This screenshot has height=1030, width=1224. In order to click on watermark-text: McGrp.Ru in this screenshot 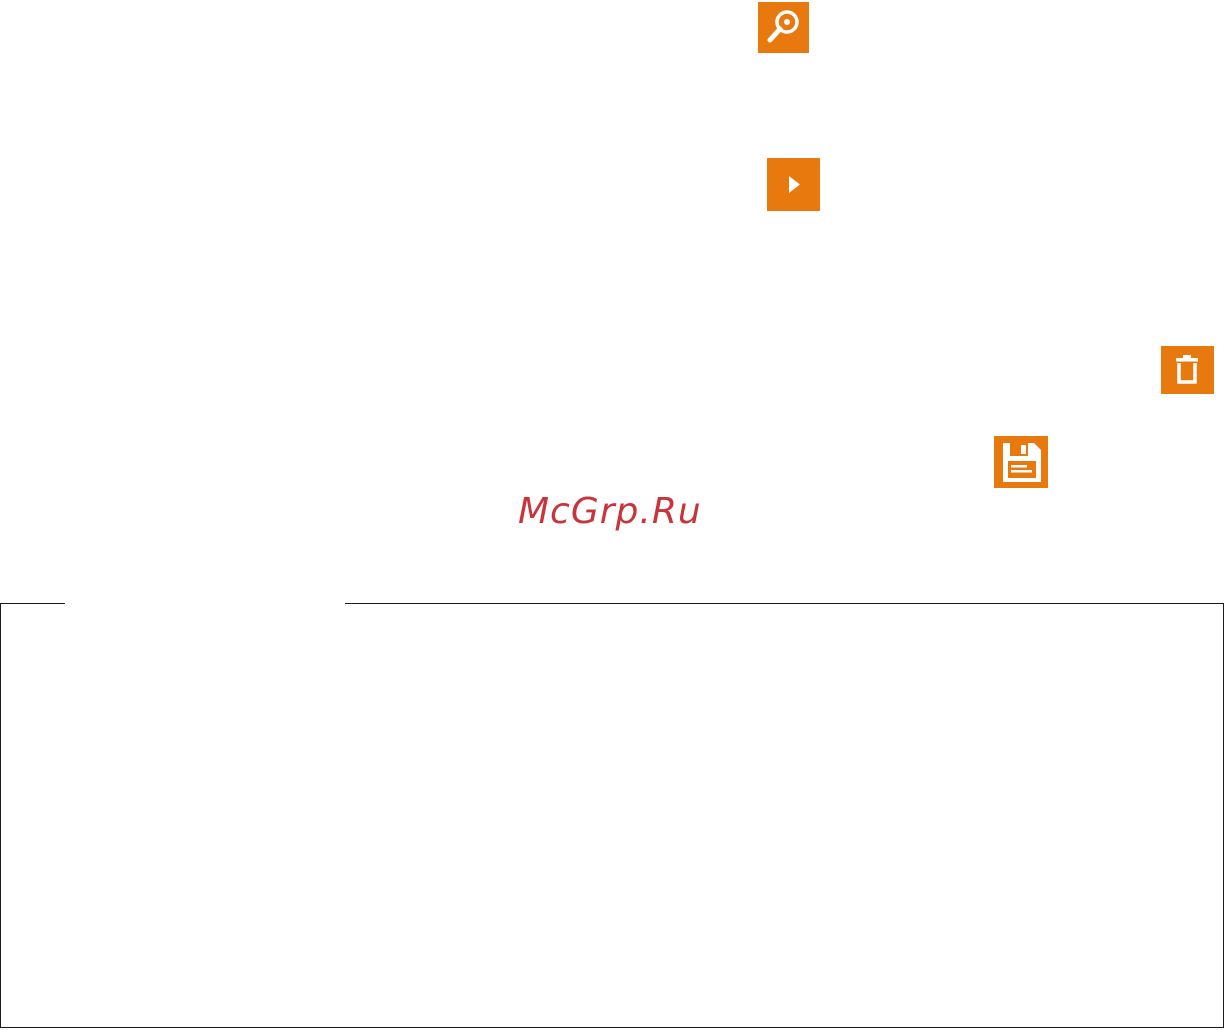, I will do `click(610, 511)`.